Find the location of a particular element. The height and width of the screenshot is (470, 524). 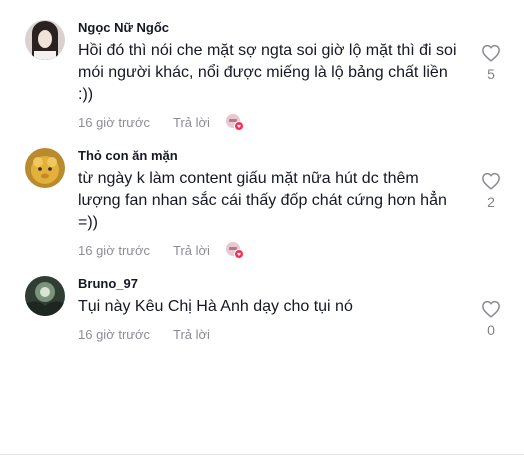

like-count: 0 is located at coordinates (491, 330).